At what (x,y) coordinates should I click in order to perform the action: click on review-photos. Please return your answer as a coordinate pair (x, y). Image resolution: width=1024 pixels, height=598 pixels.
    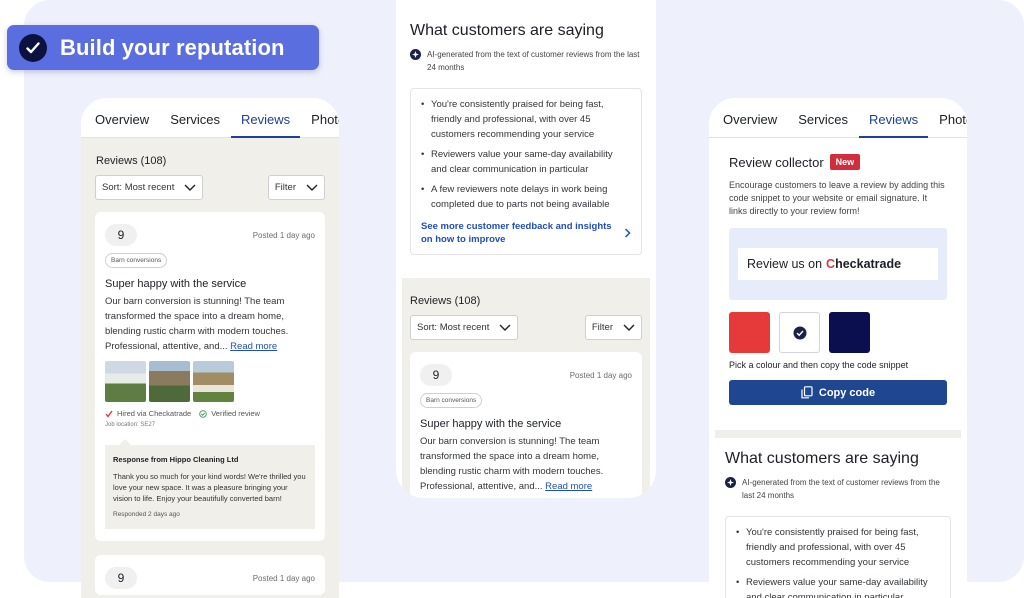
    Looking at the image, I should click on (210, 381).